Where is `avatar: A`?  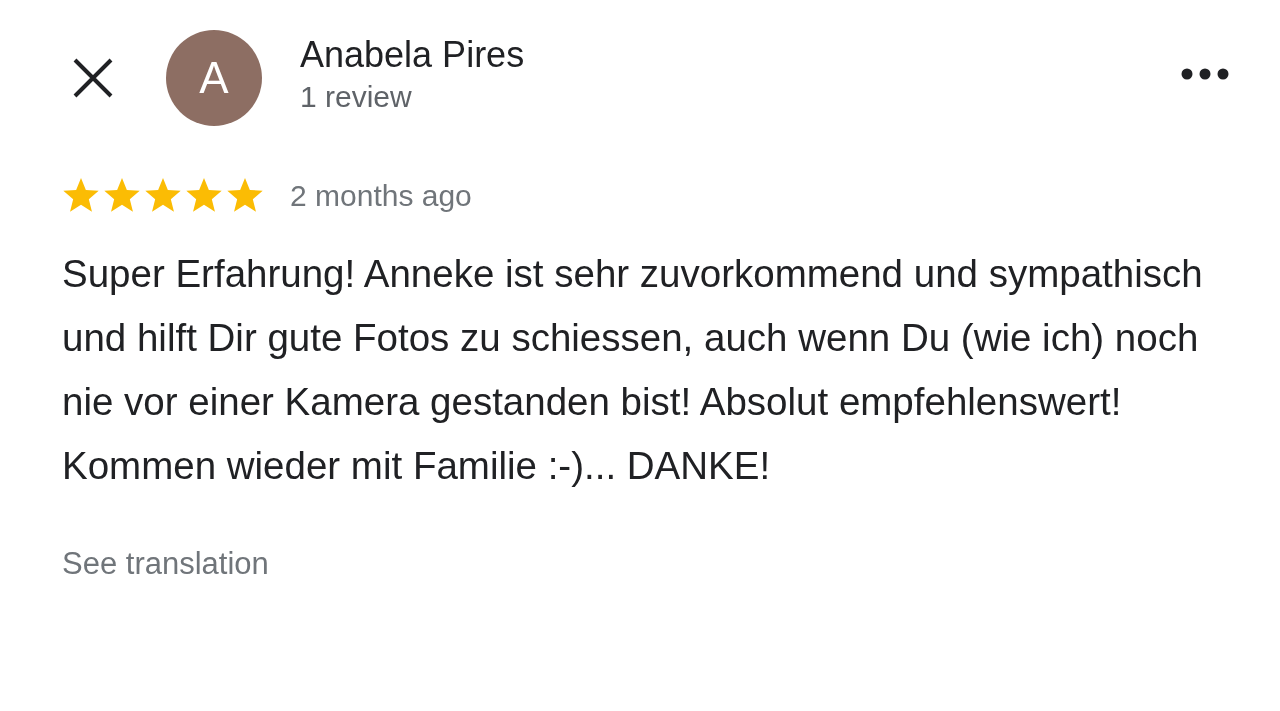
avatar: A is located at coordinates (214, 78).